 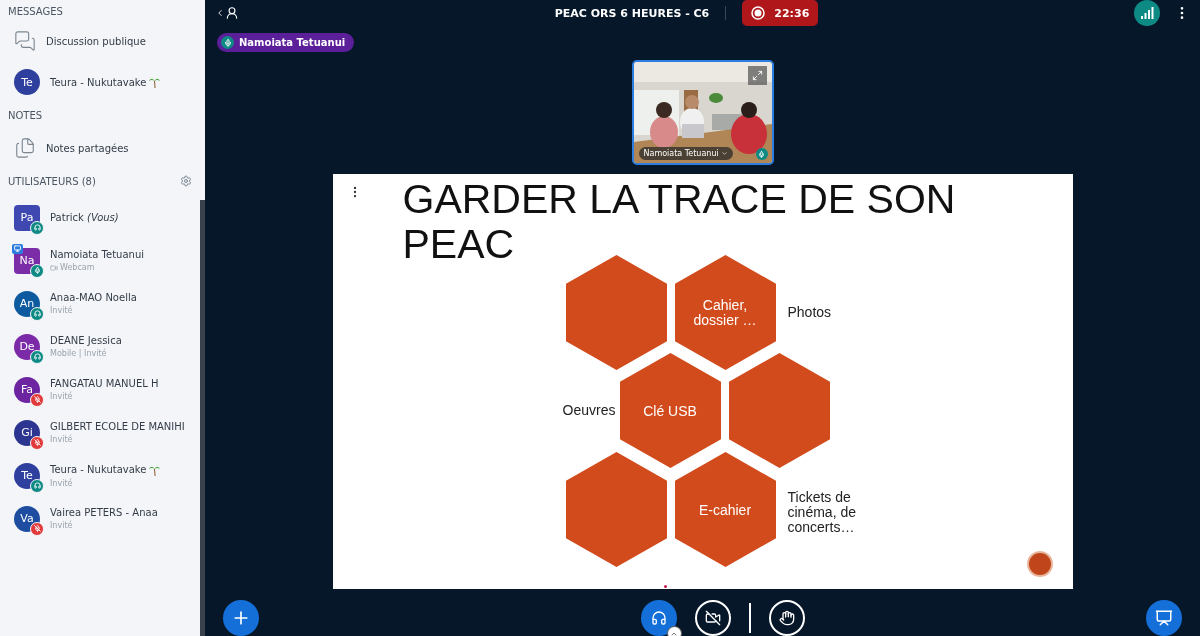 What do you see at coordinates (27, 217) in the screenshot?
I see `avatar-initials: Pa` at bounding box center [27, 217].